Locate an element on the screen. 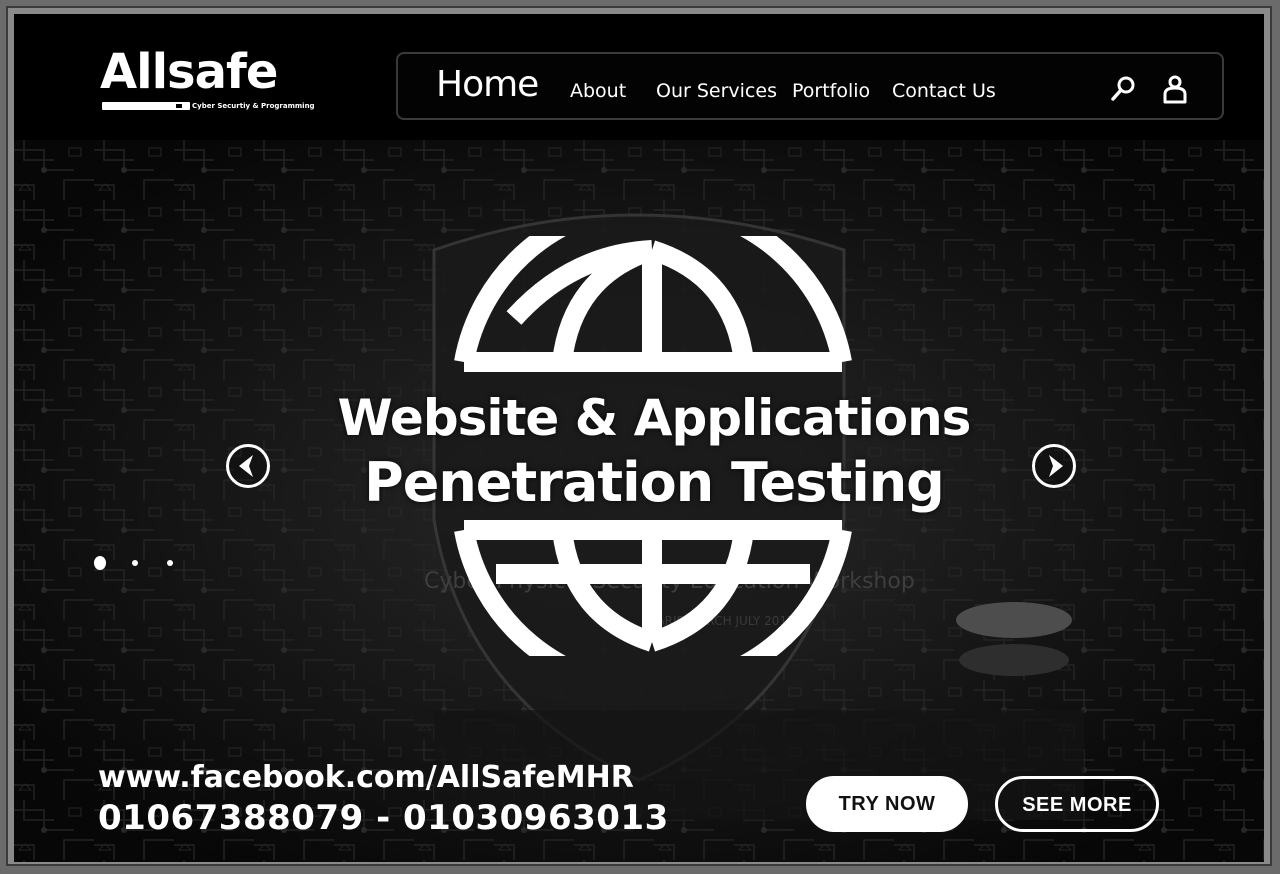 The width and height of the screenshot is (1280, 874). user-icon is located at coordinates (1175, 89).